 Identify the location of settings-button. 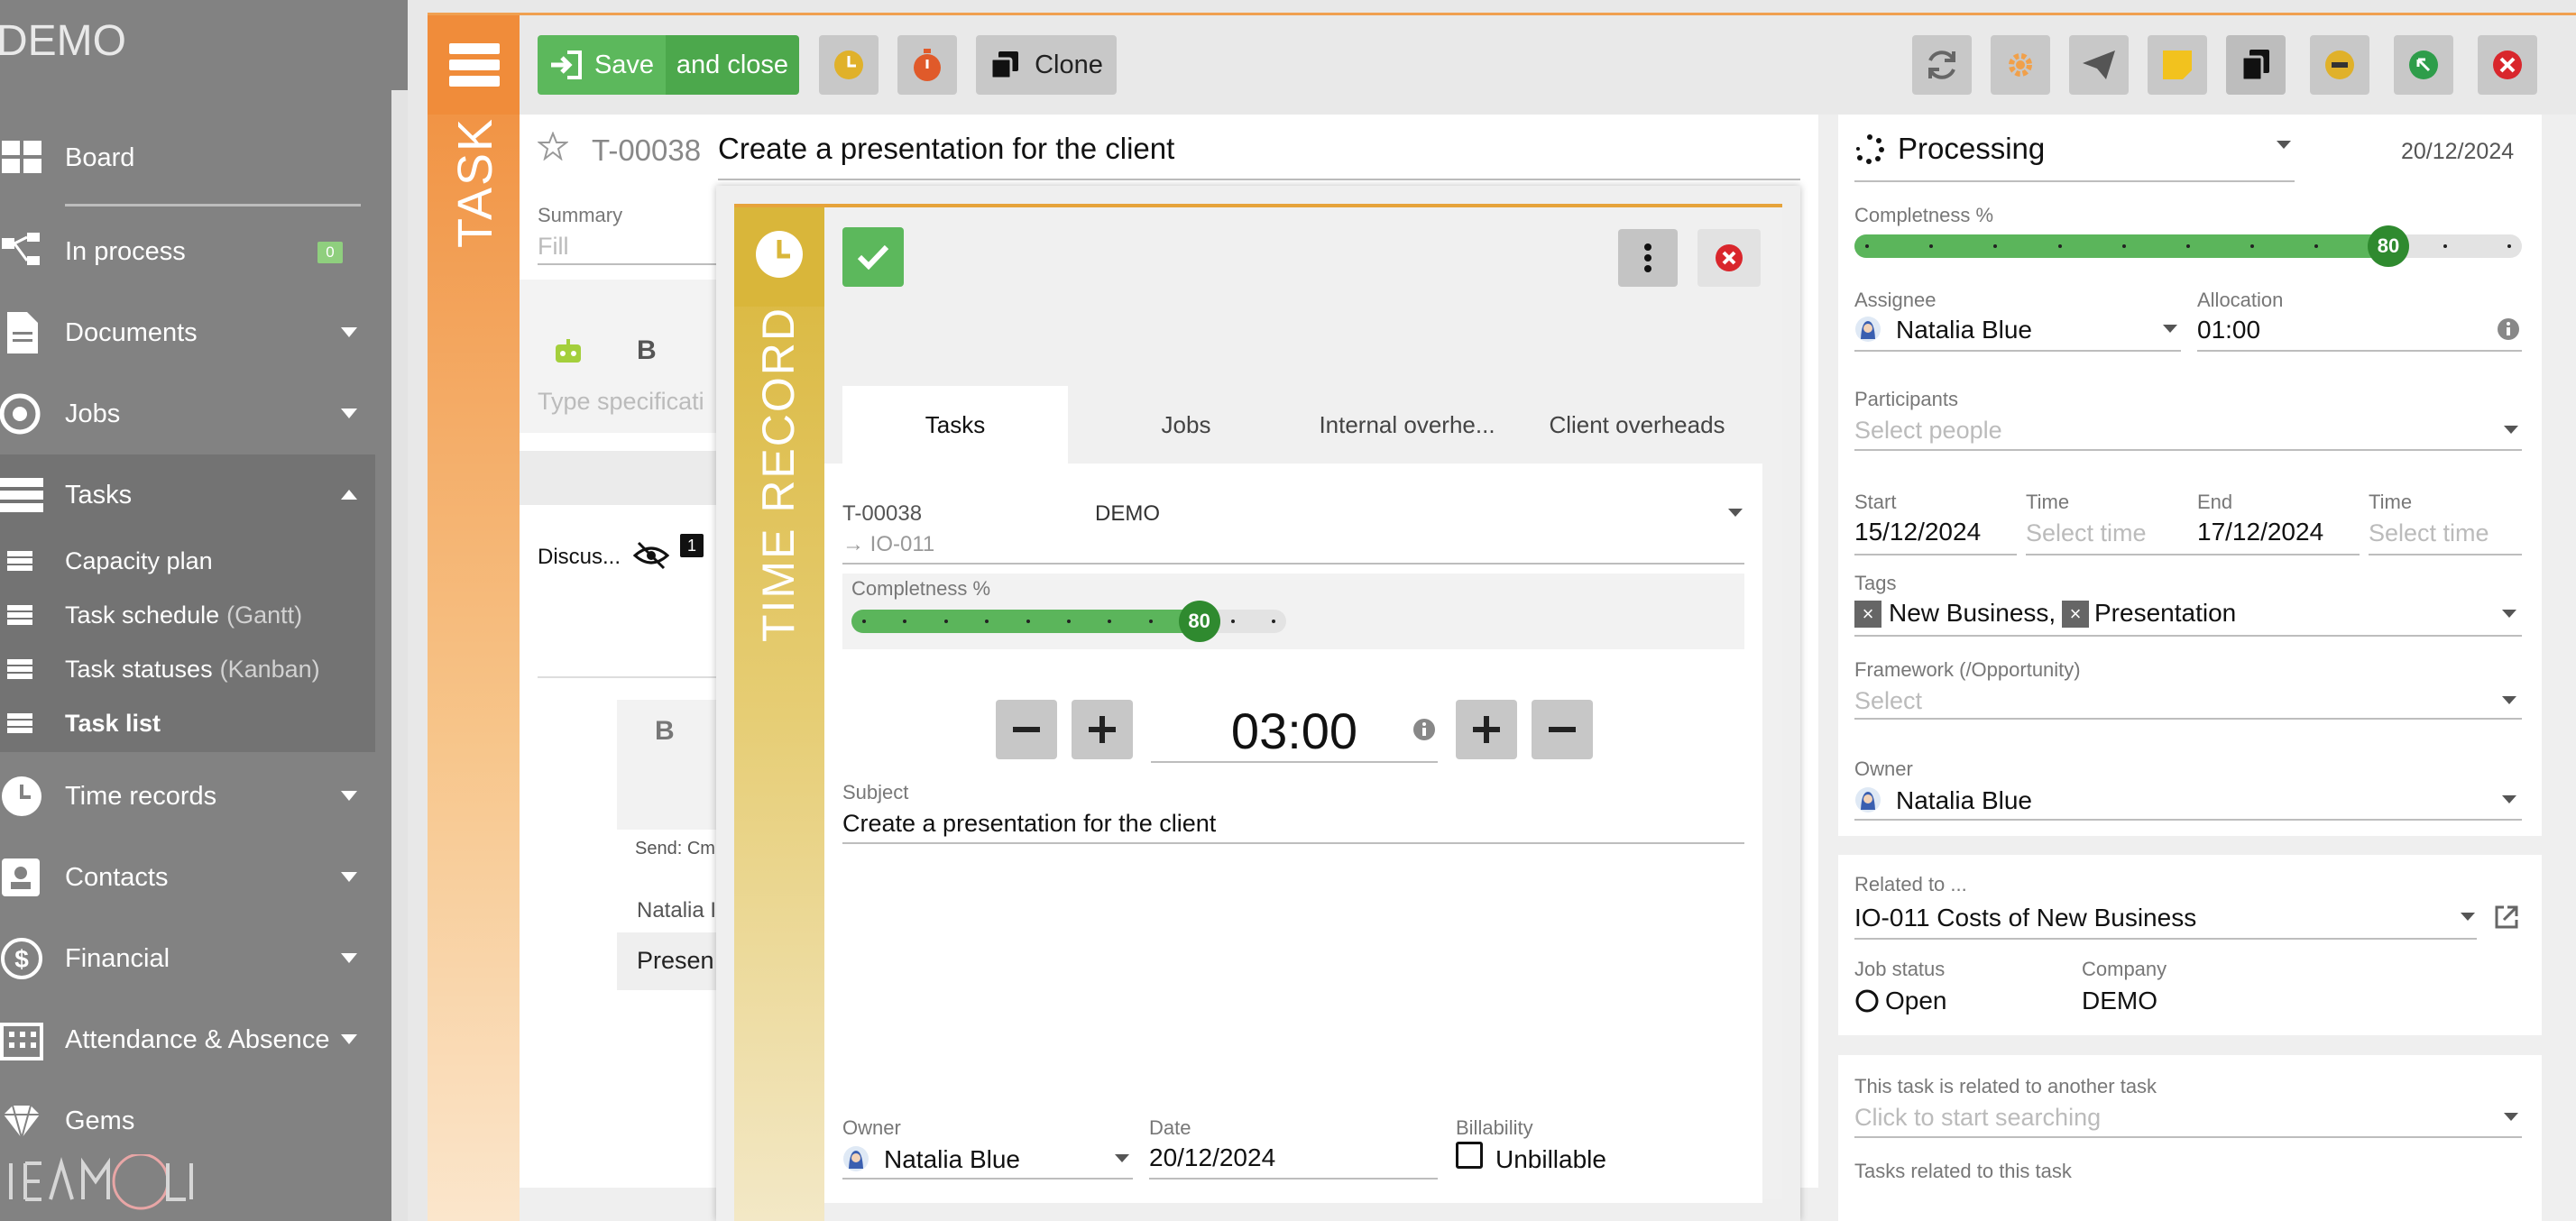
(2021, 65).